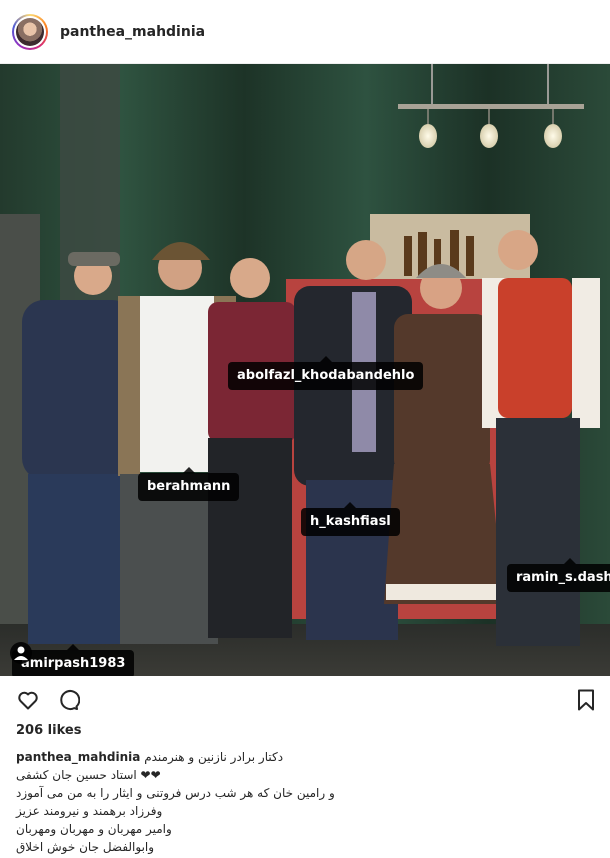 This screenshot has height=858, width=610. I want to click on caption-line: وامیر مهربان و مهربان ومهربان, so click(94, 829).